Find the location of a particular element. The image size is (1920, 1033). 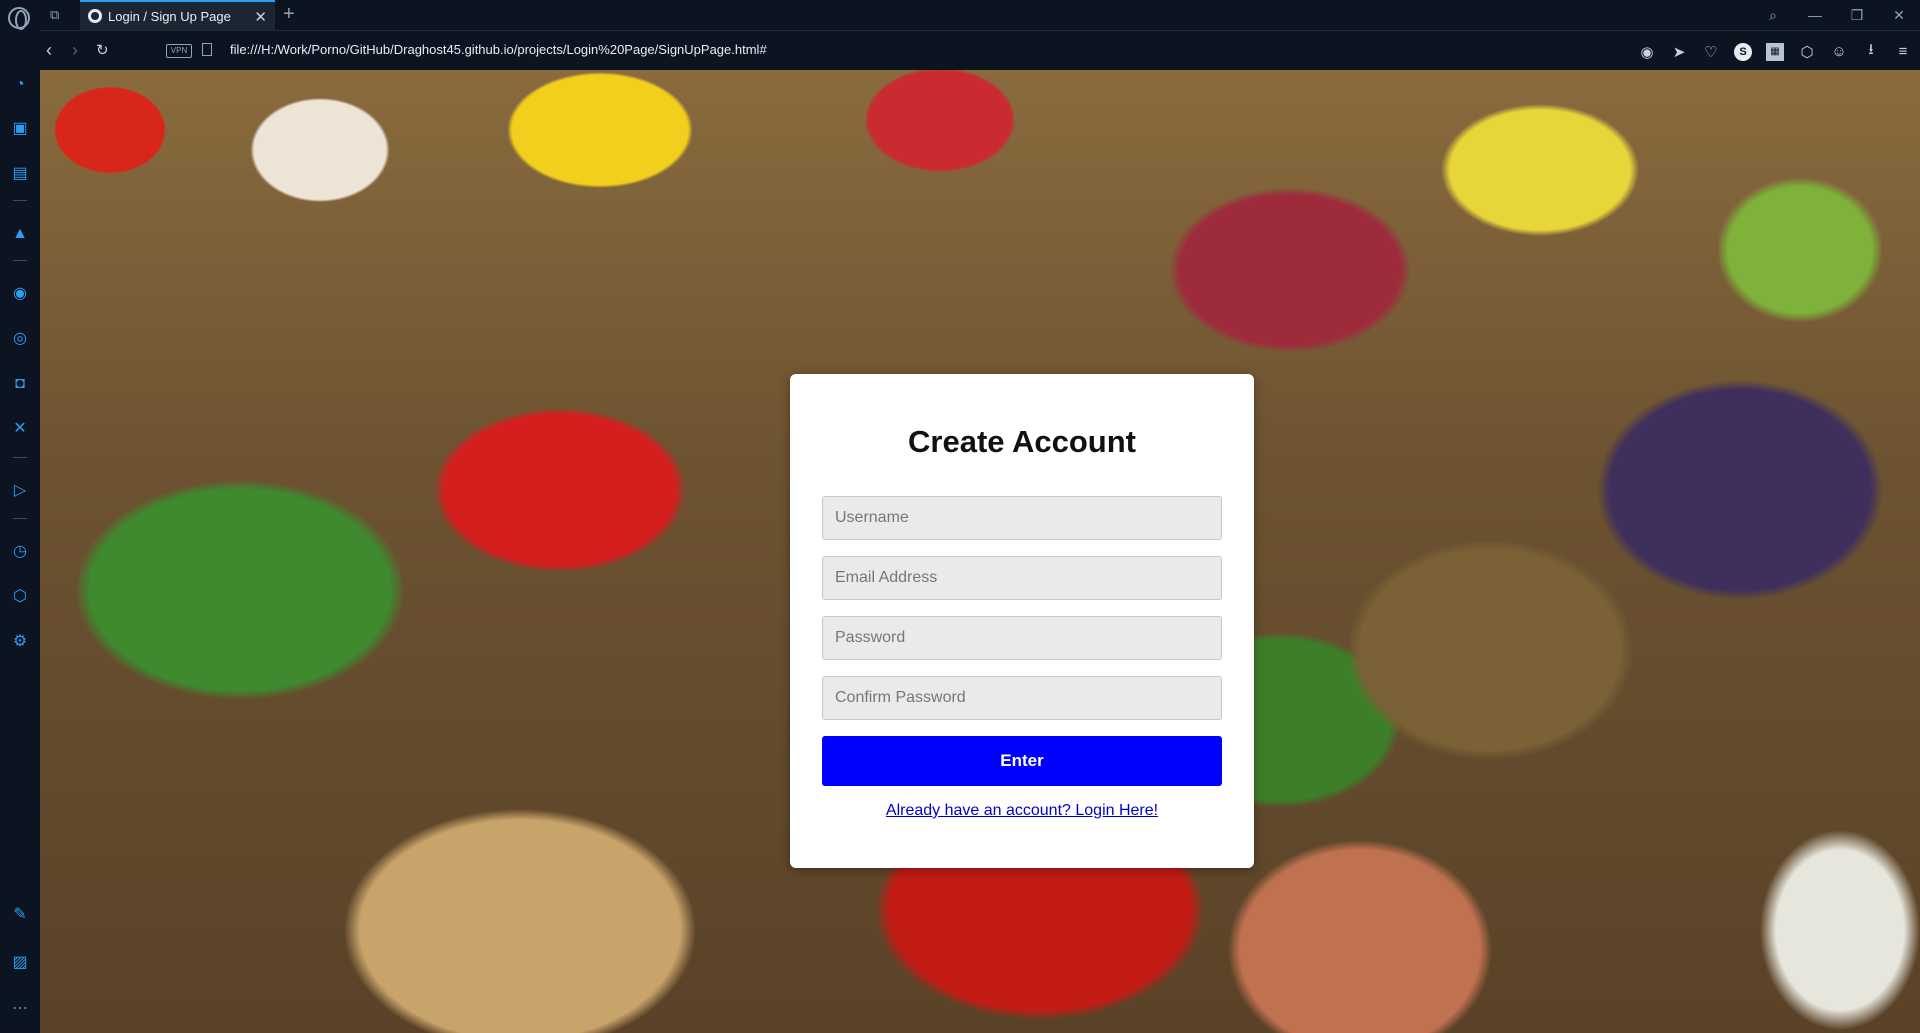

heart-icon: ♡ is located at coordinates (1711, 52).